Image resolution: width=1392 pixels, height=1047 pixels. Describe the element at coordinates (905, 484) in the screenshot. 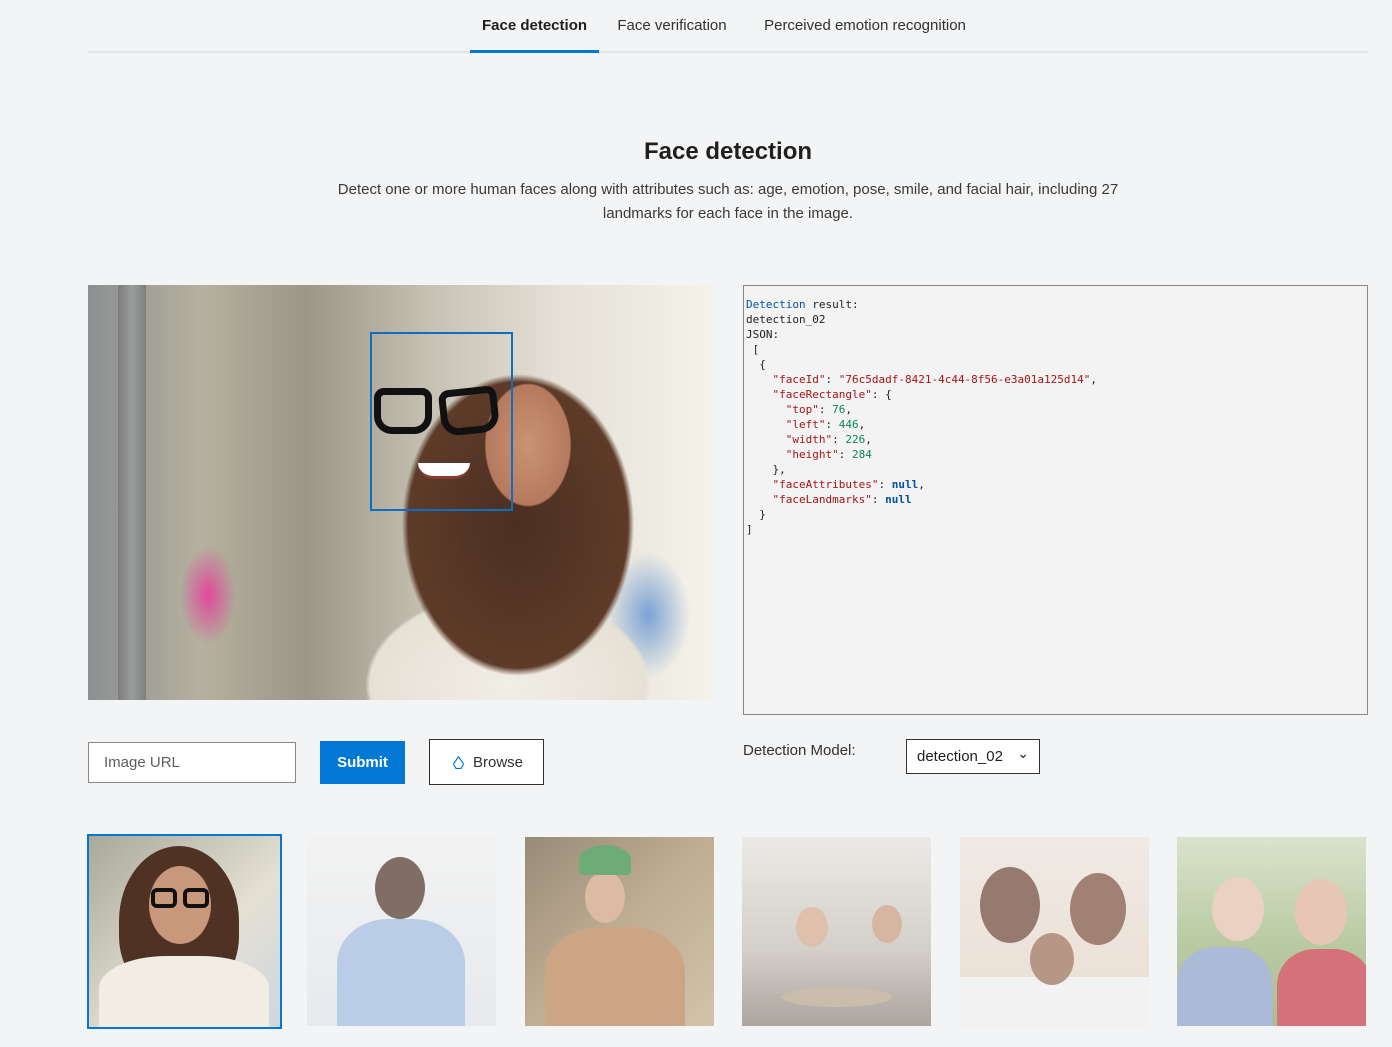

I see `json-value-faceattributes: null` at that location.